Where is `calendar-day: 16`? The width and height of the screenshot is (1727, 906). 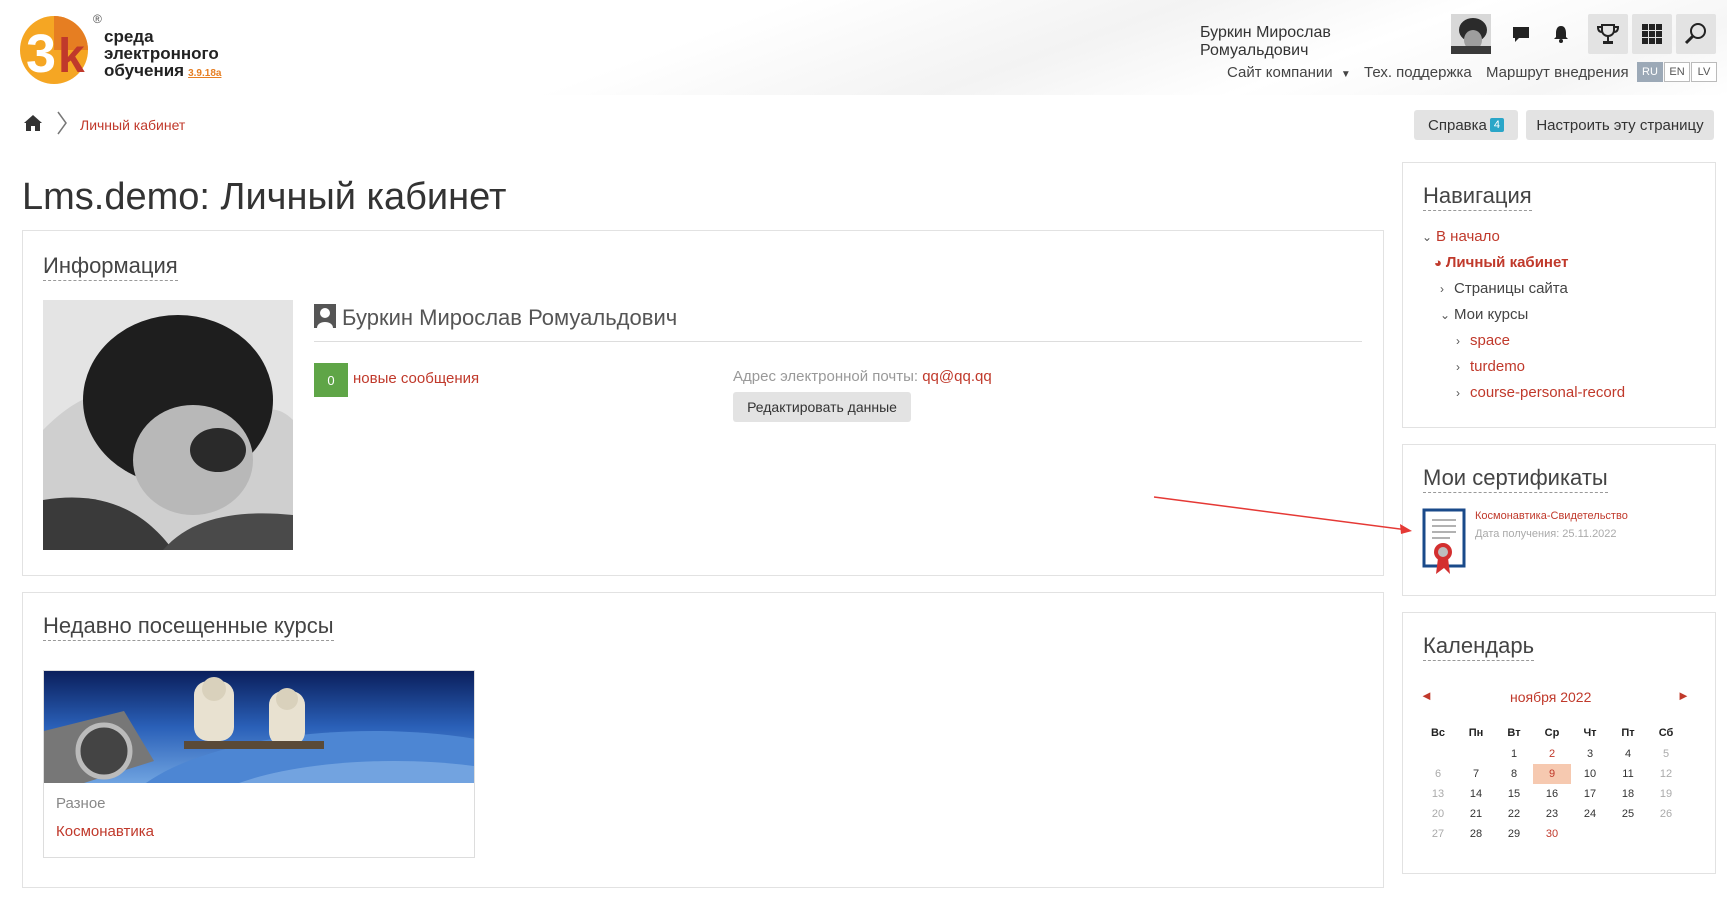
calendar-day: 16 is located at coordinates (1552, 794).